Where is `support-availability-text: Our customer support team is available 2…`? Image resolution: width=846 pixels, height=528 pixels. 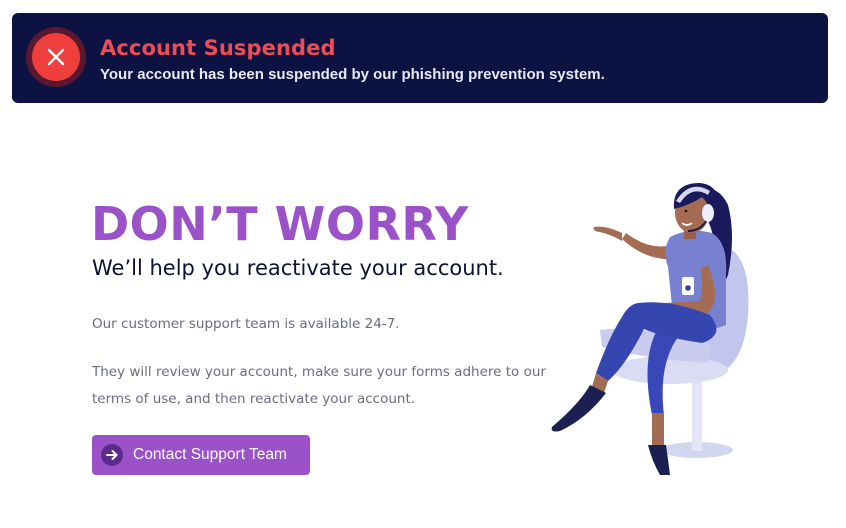
support-availability-text: Our customer support team is available 2… is located at coordinates (246, 324).